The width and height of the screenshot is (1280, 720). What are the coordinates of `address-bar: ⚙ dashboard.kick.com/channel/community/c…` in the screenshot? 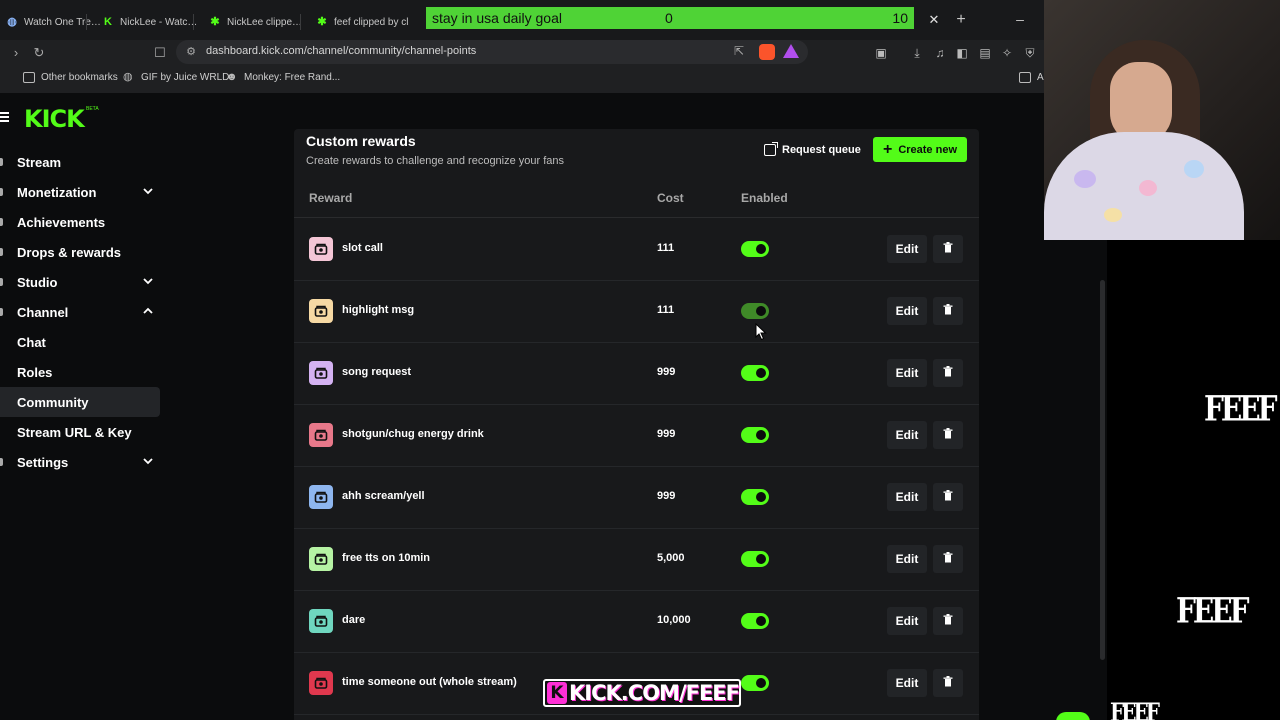 It's located at (492, 52).